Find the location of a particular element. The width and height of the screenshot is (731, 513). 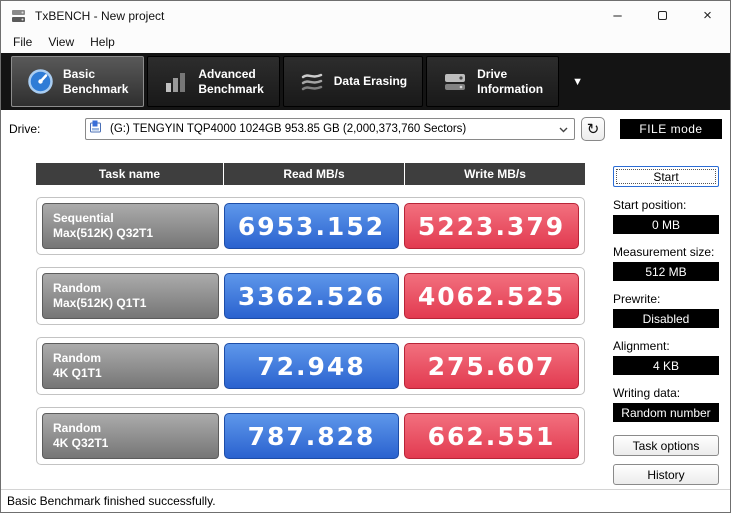

prewrite-field: Prewrite: Disabled is located at coordinates (666, 310).